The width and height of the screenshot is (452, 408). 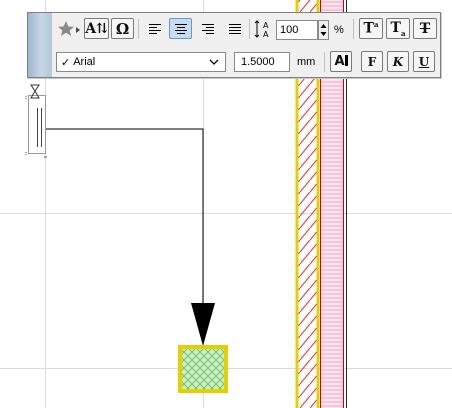 I want to click on italic-label: K, so click(x=398, y=61).